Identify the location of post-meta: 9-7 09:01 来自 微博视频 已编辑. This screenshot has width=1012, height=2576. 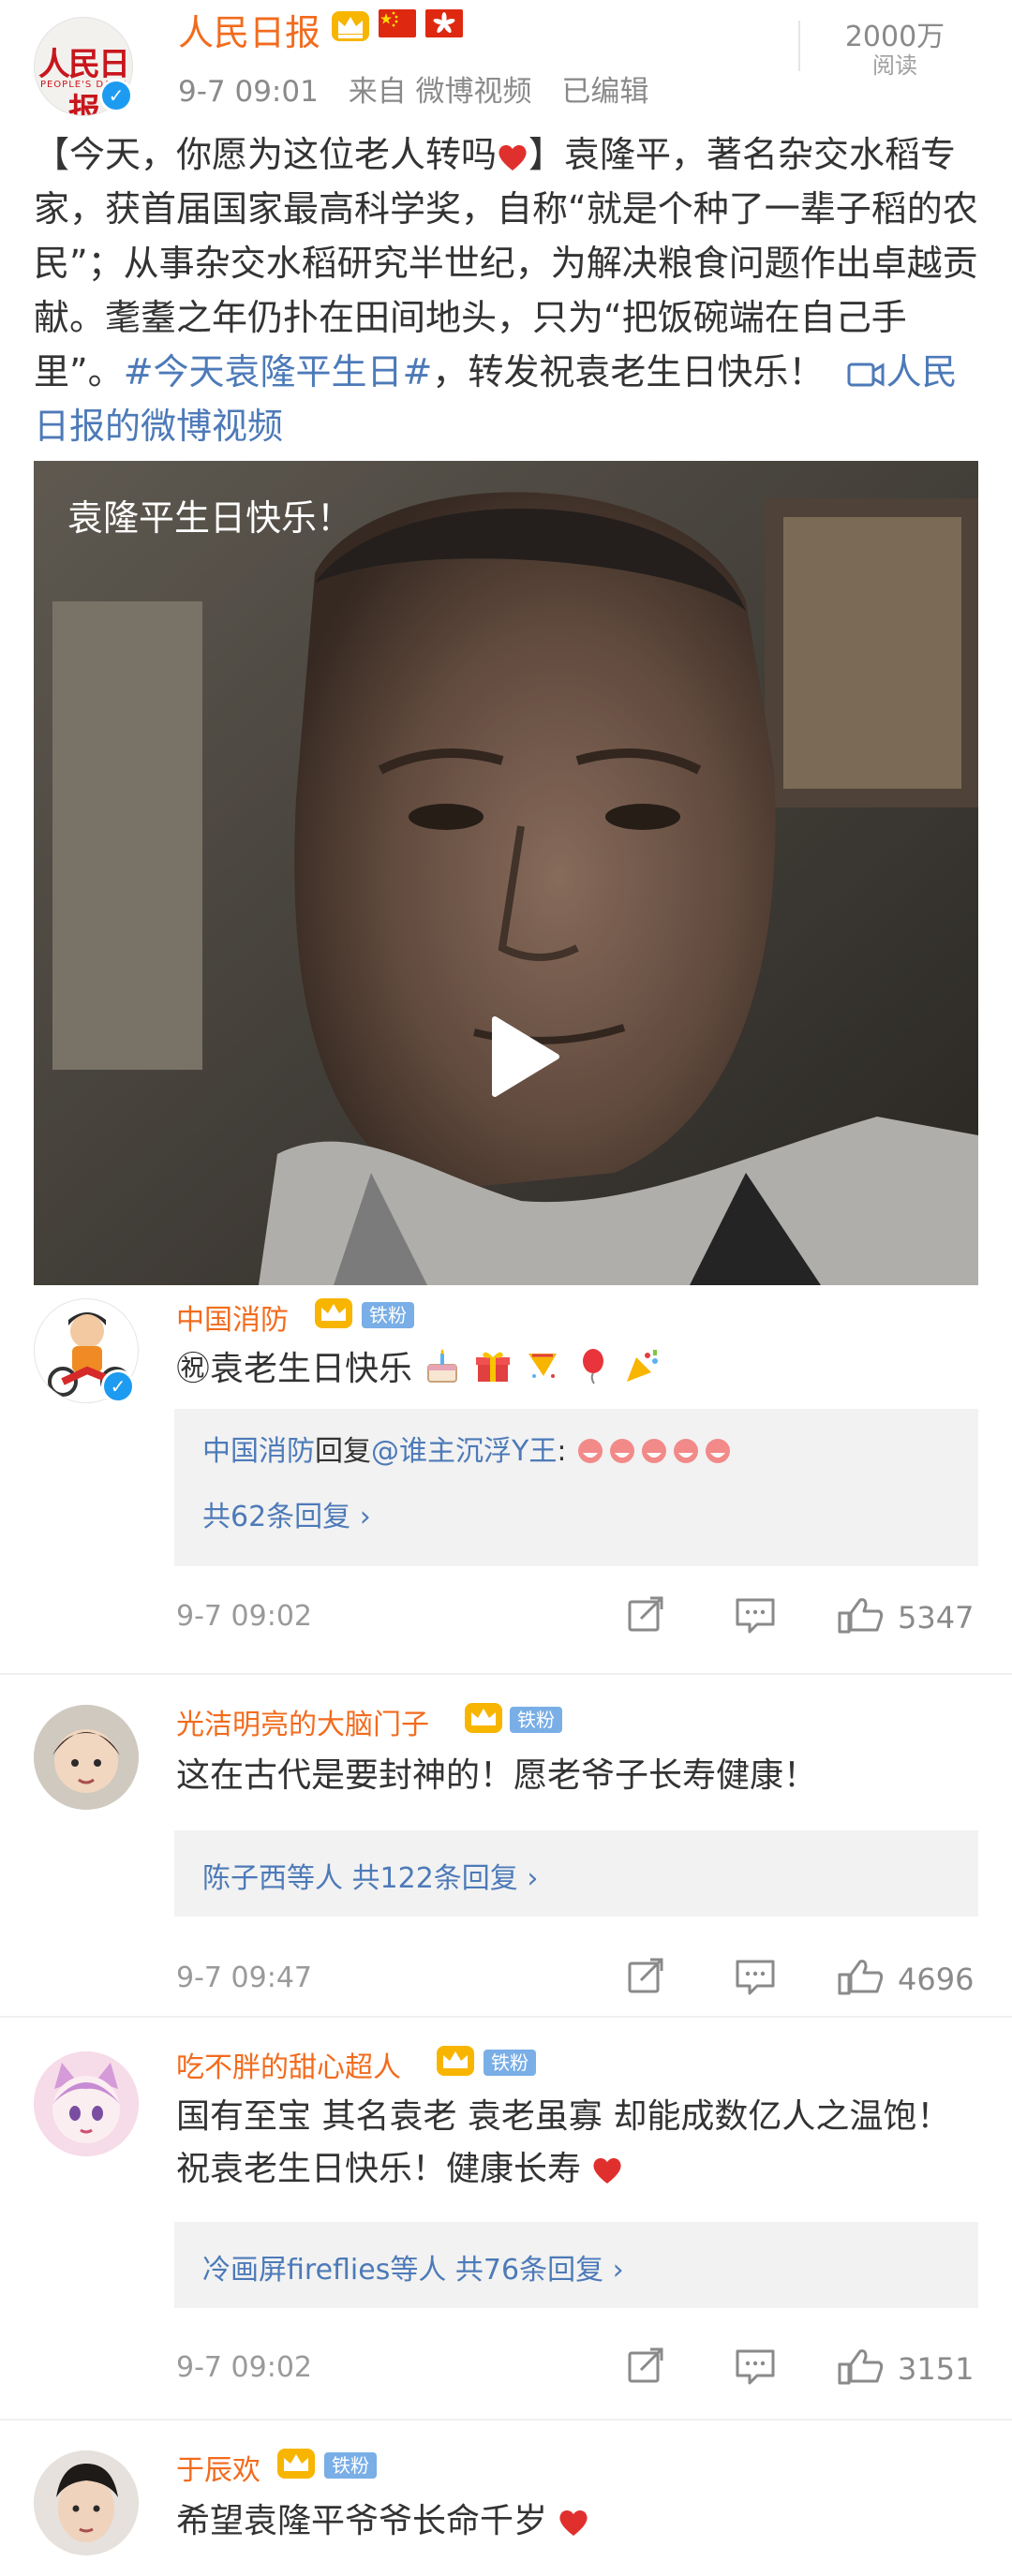
(423, 88).